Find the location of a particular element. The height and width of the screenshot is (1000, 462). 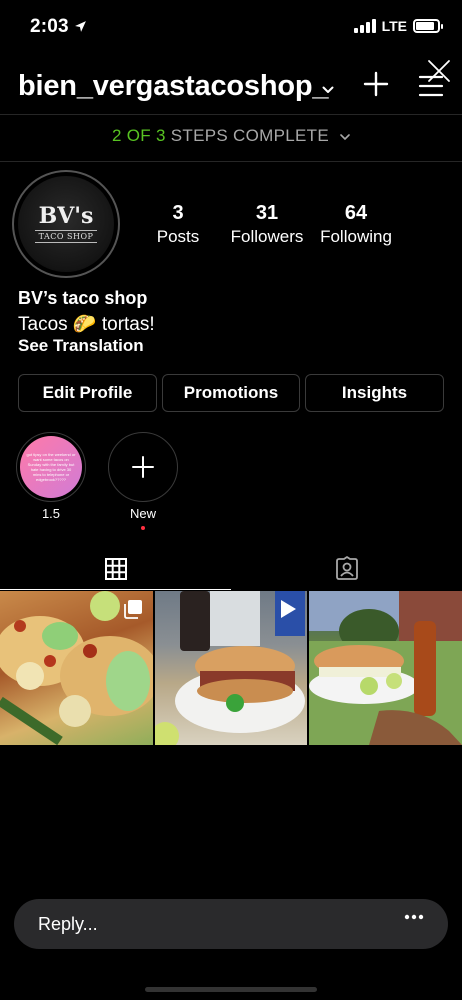

edit-profile-button: Edit Profile is located at coordinates (87, 393).